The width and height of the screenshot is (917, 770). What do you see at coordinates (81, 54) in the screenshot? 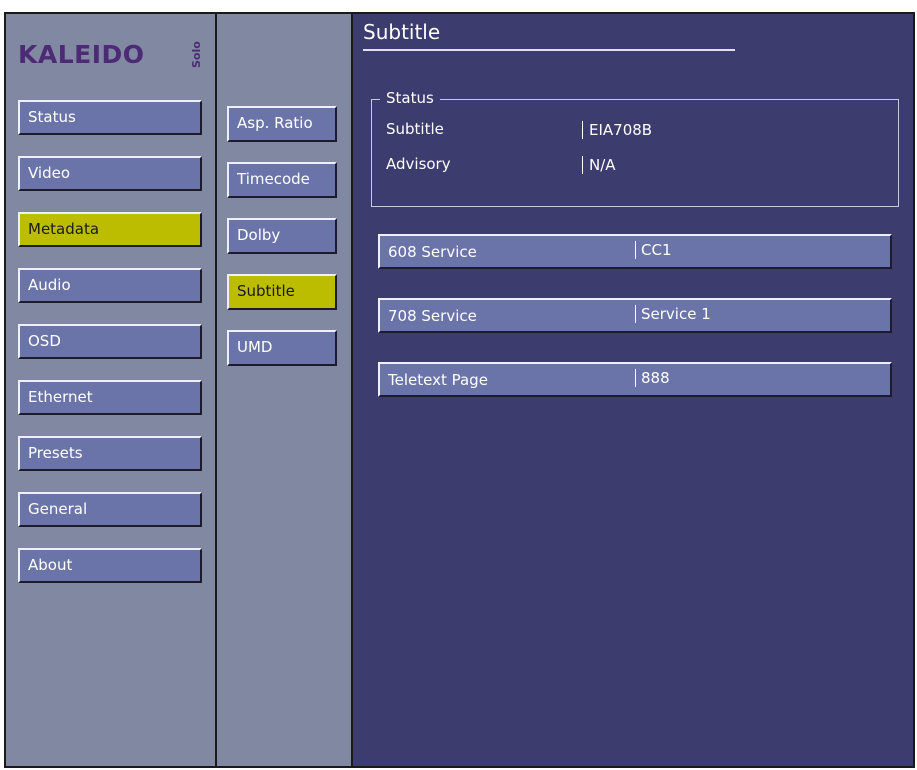
I see `logo-brand: KALEIDO` at bounding box center [81, 54].